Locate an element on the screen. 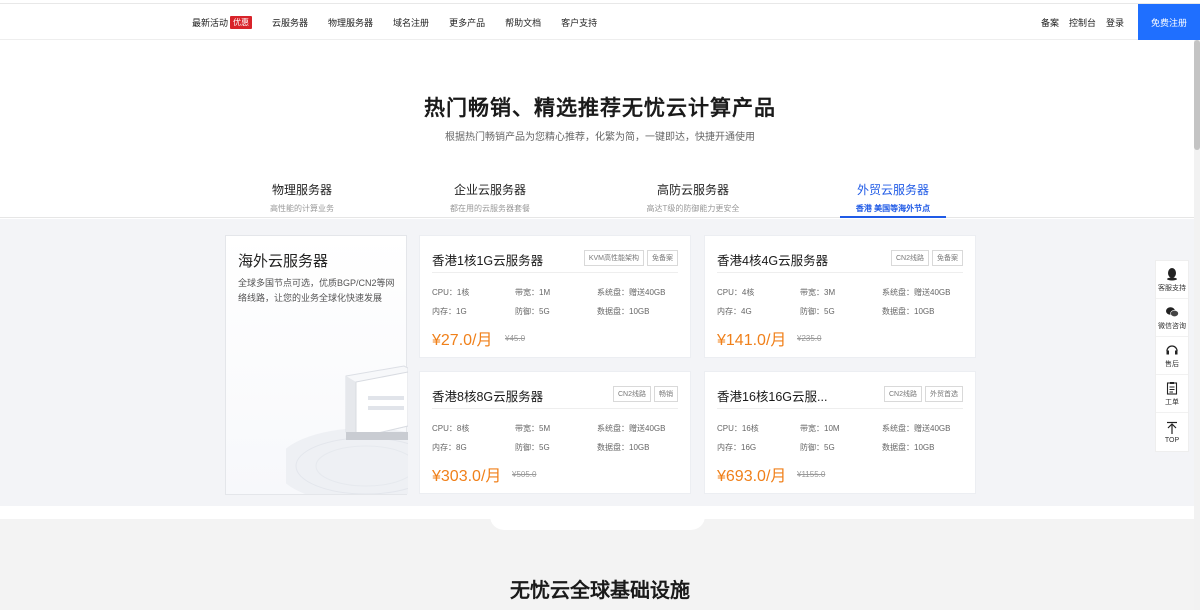 Image resolution: width=1200 pixels, height=610 pixels. nav-console-link: 控制台 is located at coordinates (1082, 22).